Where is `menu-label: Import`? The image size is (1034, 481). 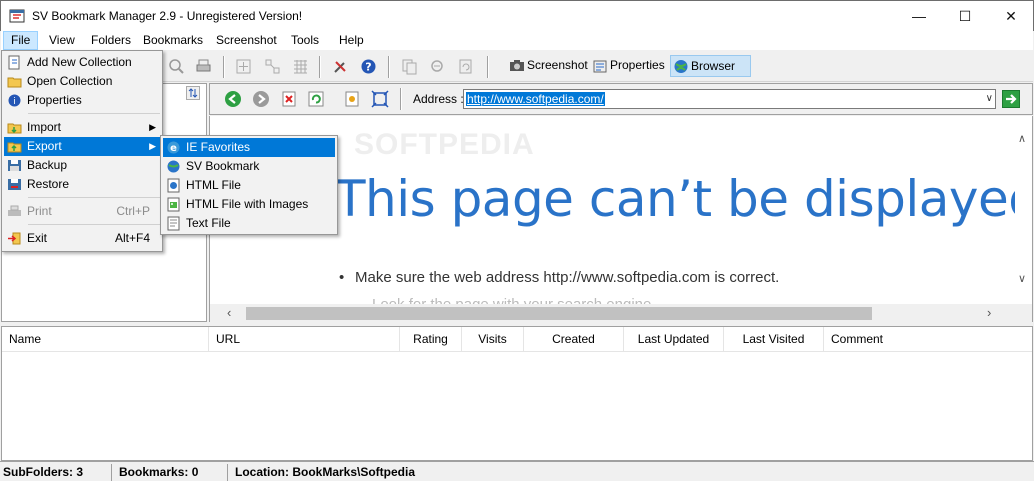
menu-label: Import is located at coordinates (44, 127).